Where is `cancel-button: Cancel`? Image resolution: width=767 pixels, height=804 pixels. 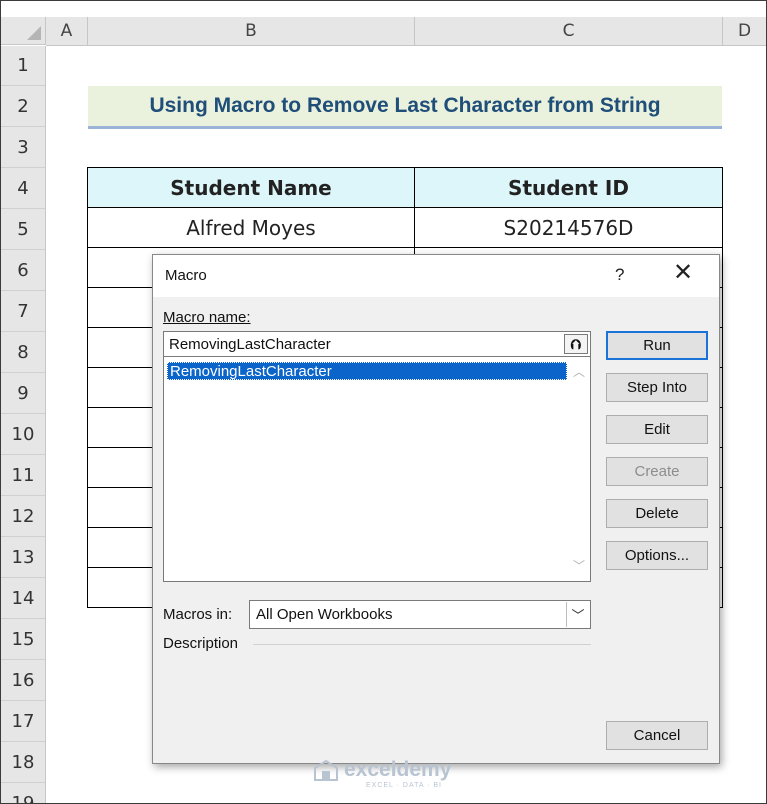 cancel-button: Cancel is located at coordinates (657, 735).